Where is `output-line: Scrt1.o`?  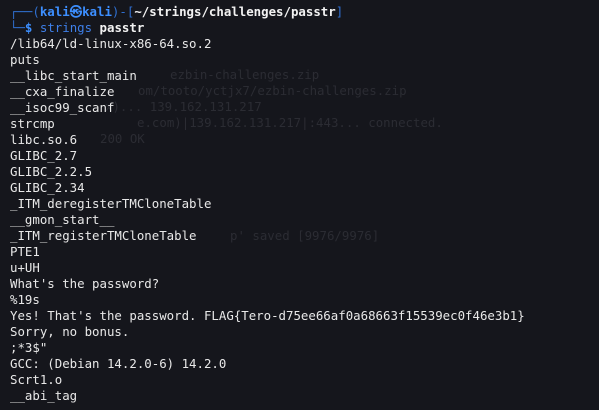
output-line: Scrt1.o is located at coordinates (36, 379).